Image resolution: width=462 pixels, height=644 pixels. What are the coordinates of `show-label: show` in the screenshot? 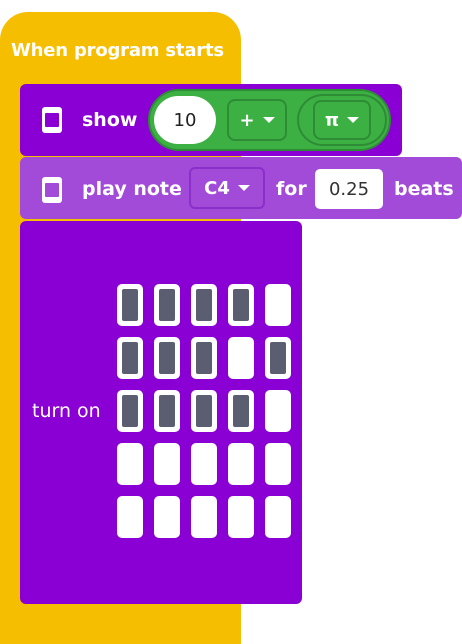 It's located at (110, 120).